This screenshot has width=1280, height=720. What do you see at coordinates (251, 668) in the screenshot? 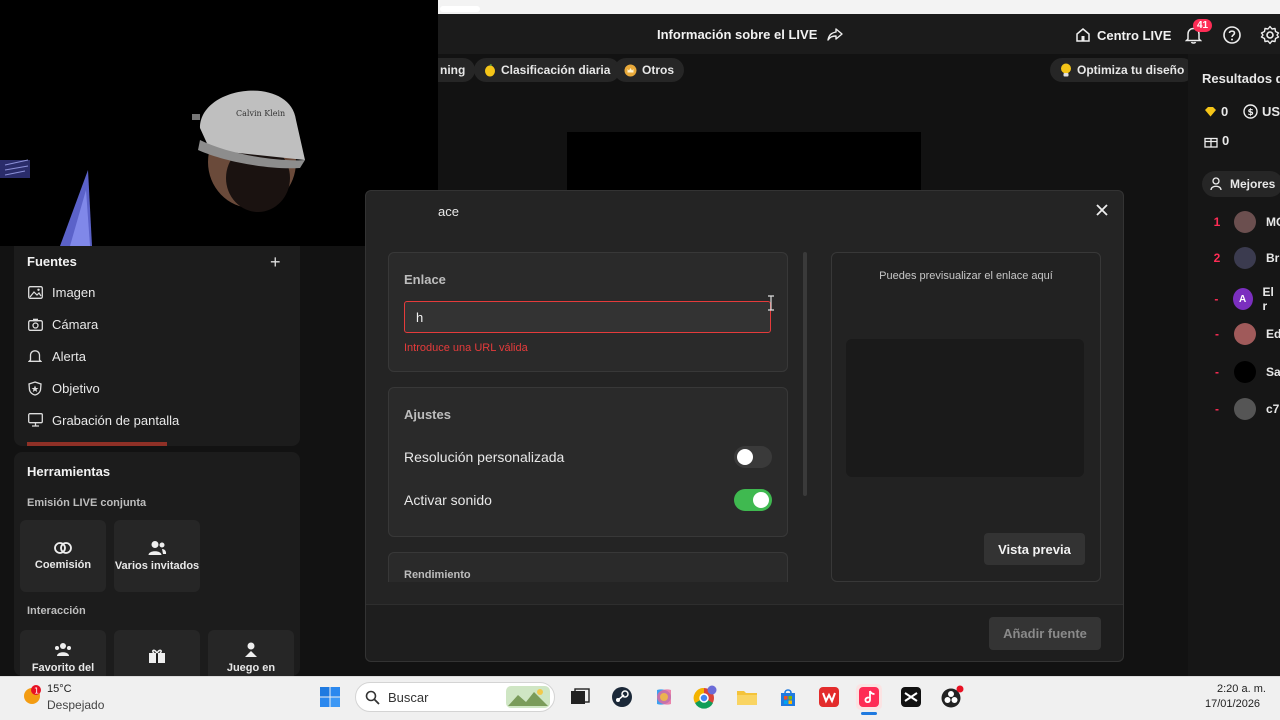
I see `juego-label: Juego en` at bounding box center [251, 668].